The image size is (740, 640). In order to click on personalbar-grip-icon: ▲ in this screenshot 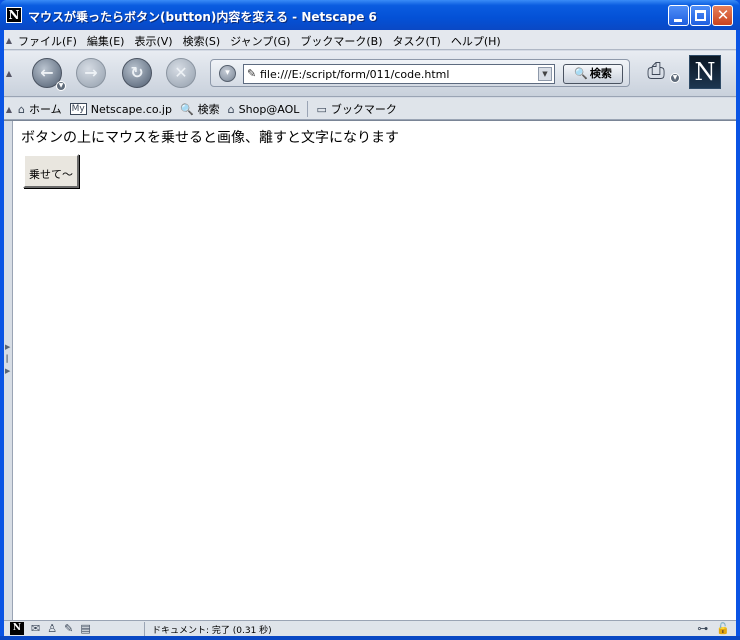, I will do `click(9, 109)`.